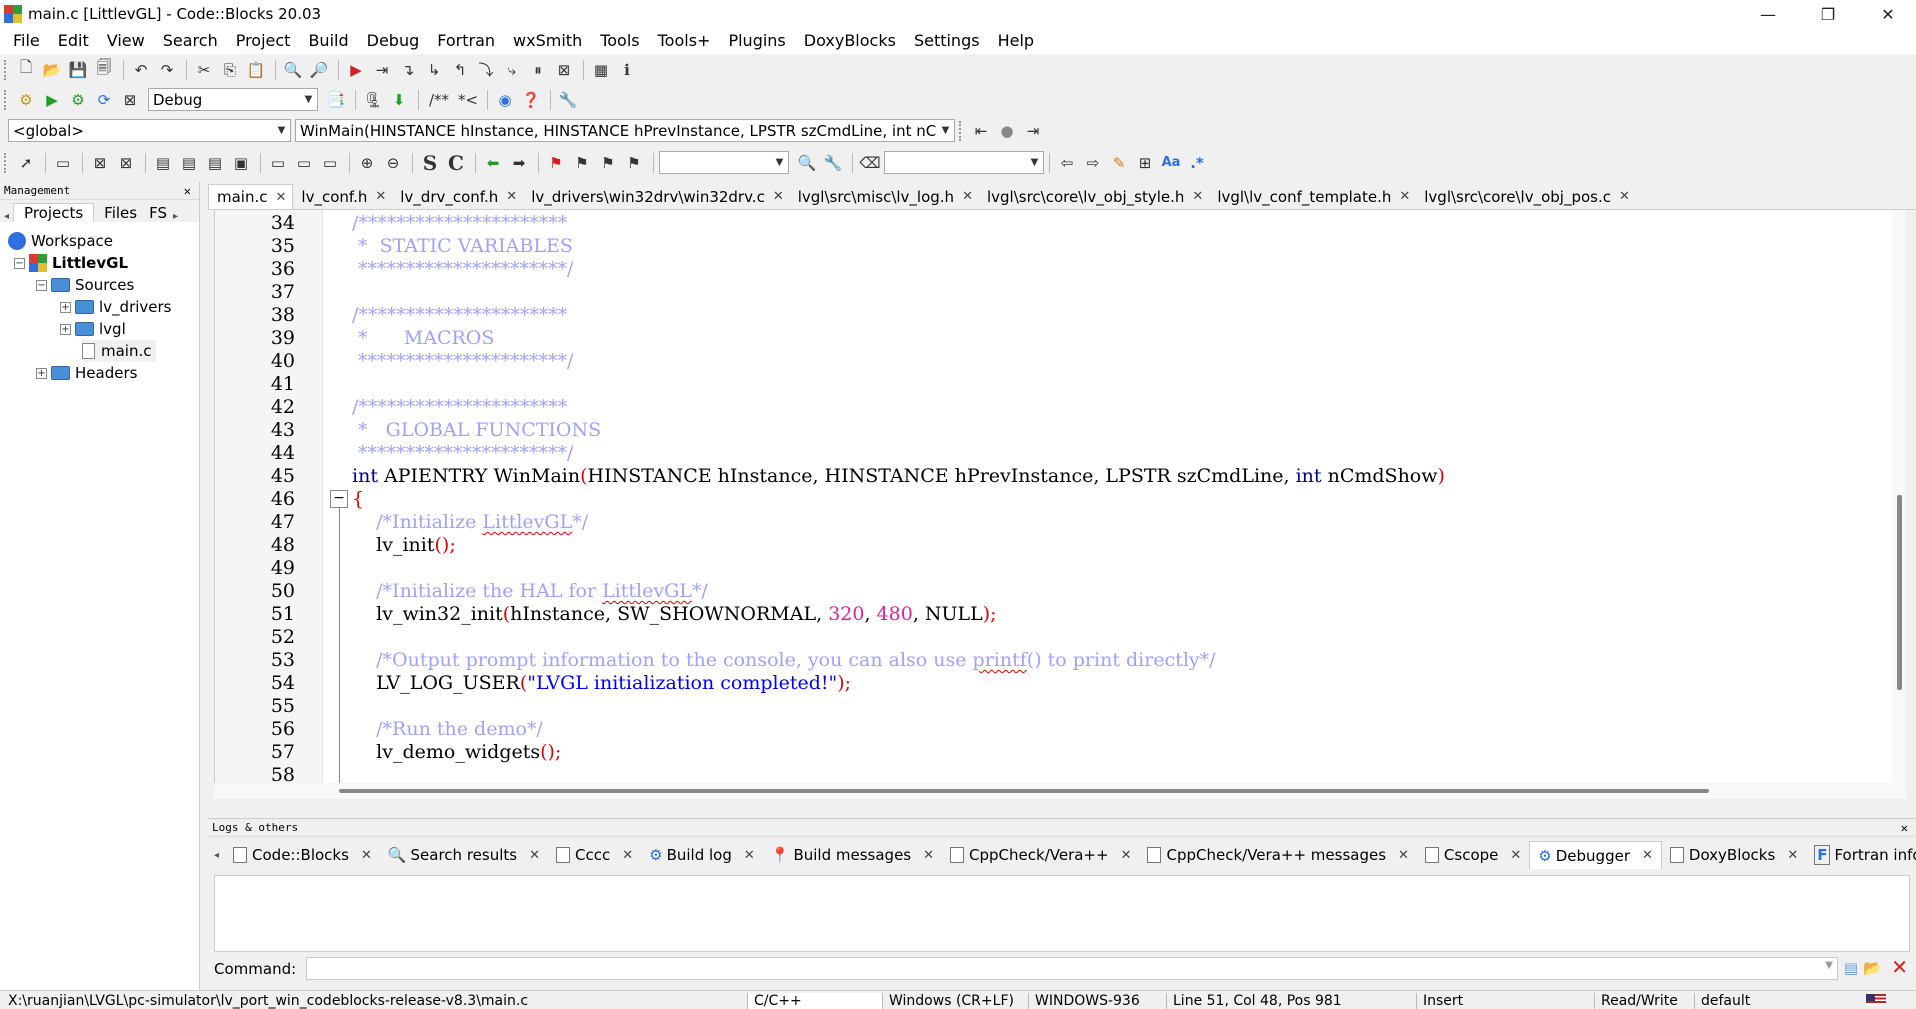 The height and width of the screenshot is (1009, 1916). I want to click on bookmark-flag-icon: ⚑, so click(556, 163).